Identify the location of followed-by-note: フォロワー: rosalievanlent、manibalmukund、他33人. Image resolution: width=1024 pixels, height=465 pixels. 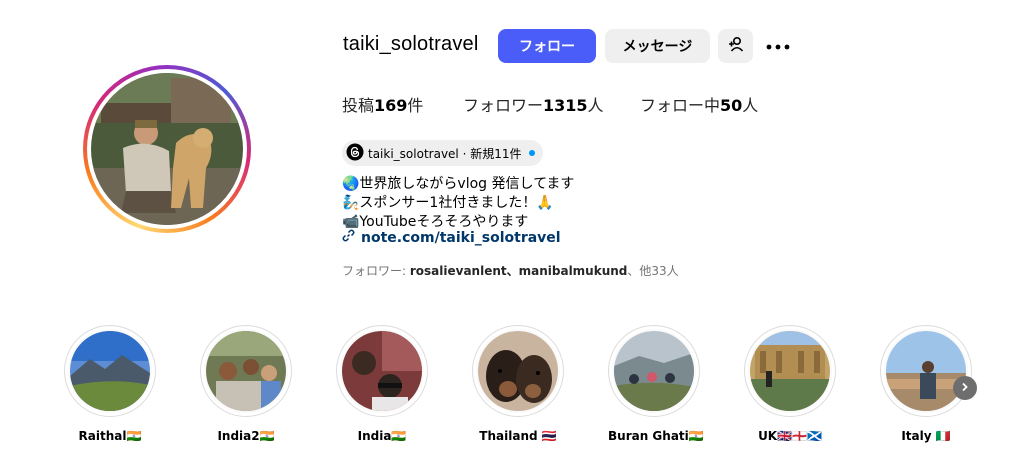
(510, 270).